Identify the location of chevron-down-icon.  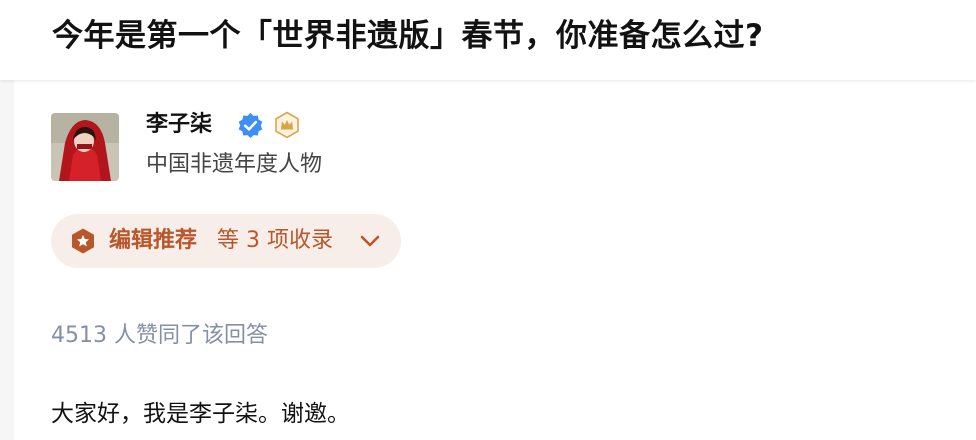
(370, 241).